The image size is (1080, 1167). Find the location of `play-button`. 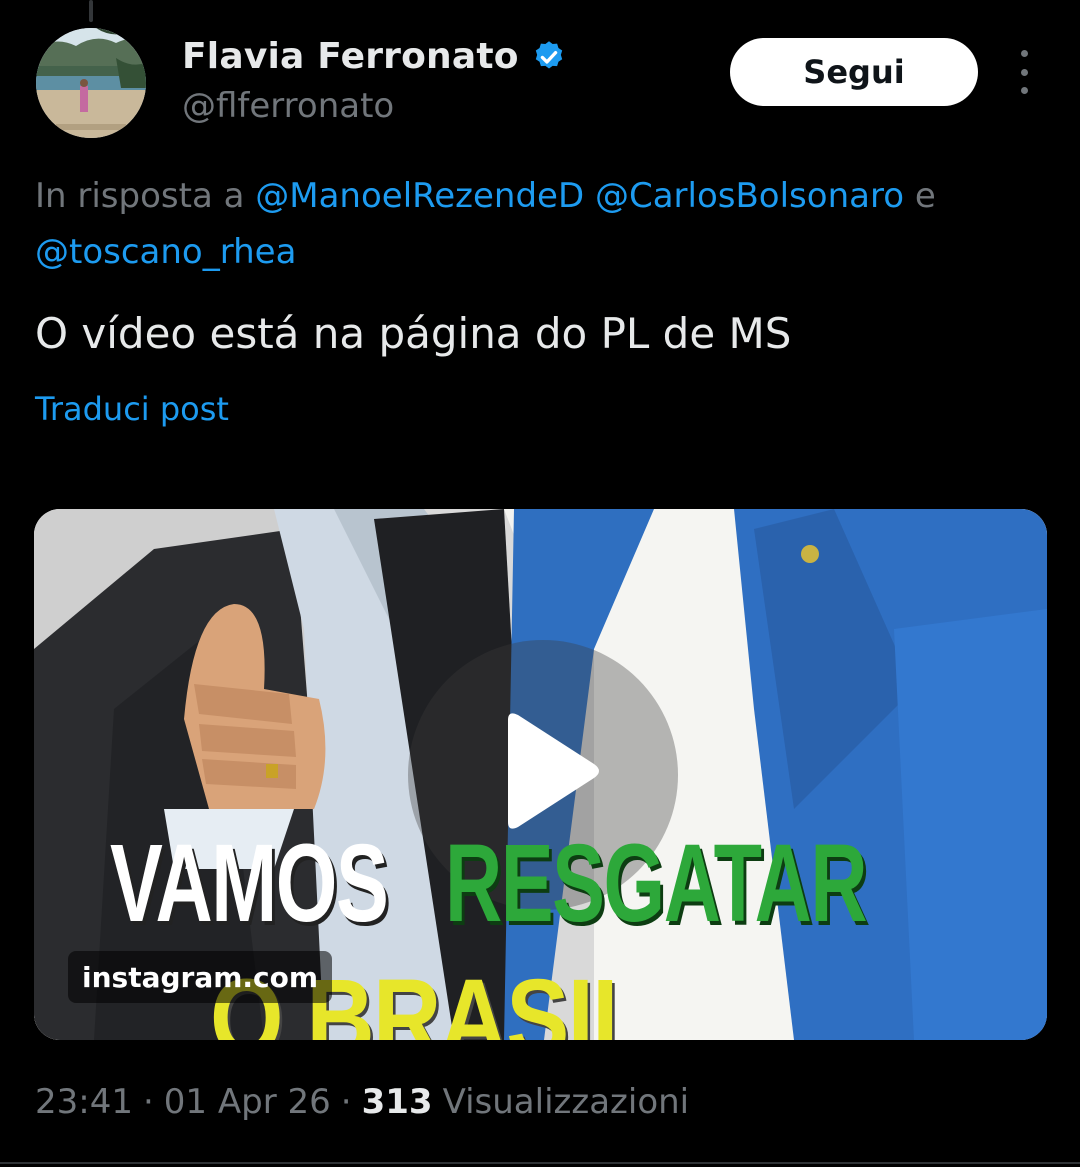

play-button is located at coordinates (543, 775).